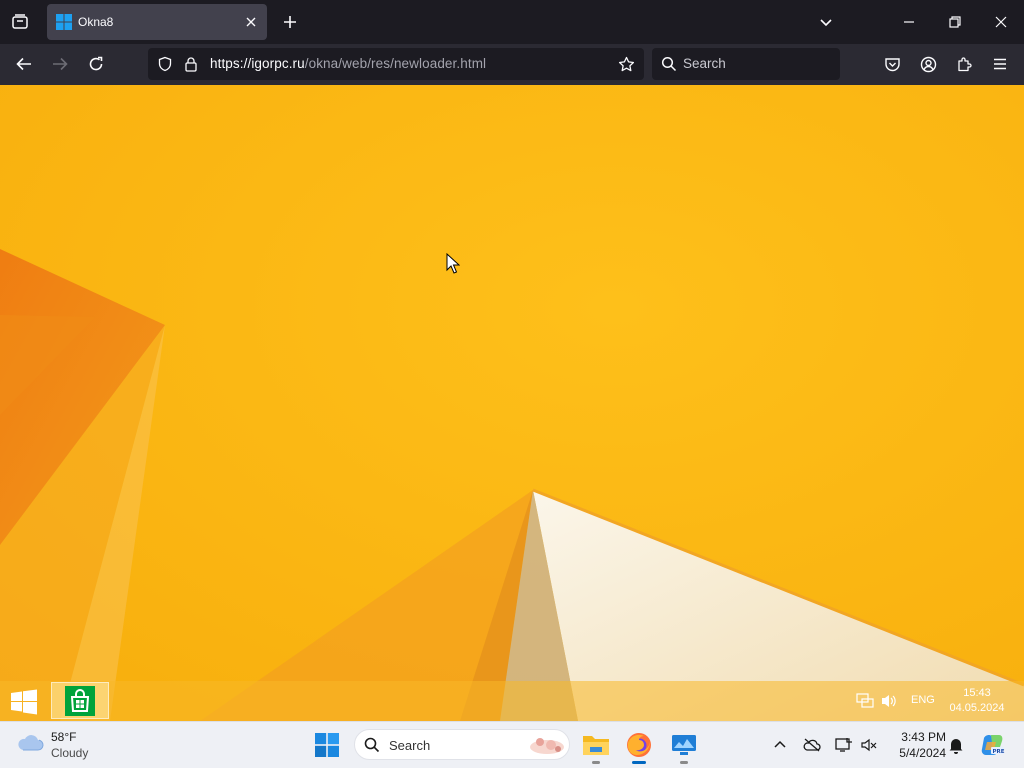  What do you see at coordinates (1001, 22) in the screenshot?
I see `close-window-icon` at bounding box center [1001, 22].